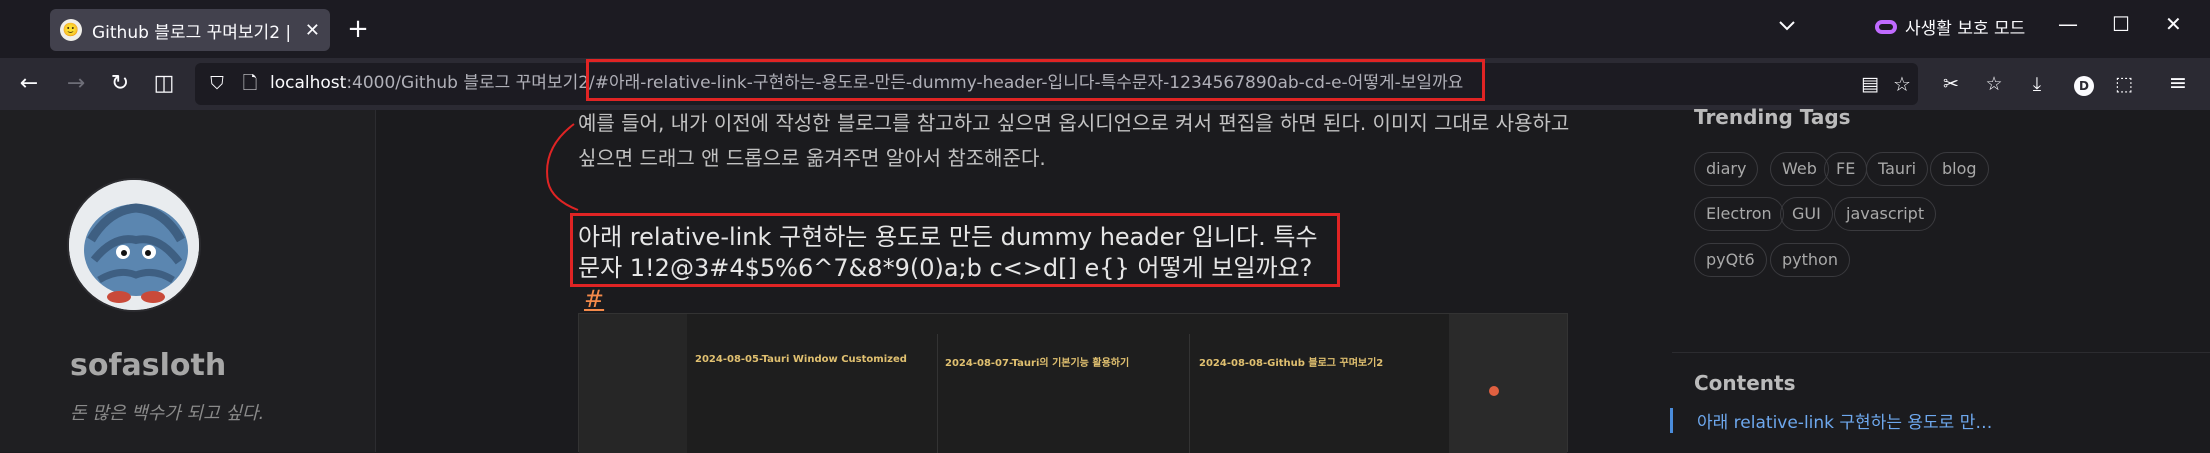 This screenshot has height=453, width=2210. Describe the element at coordinates (217, 84) in the screenshot. I see `shield-icon: ⛉` at that location.